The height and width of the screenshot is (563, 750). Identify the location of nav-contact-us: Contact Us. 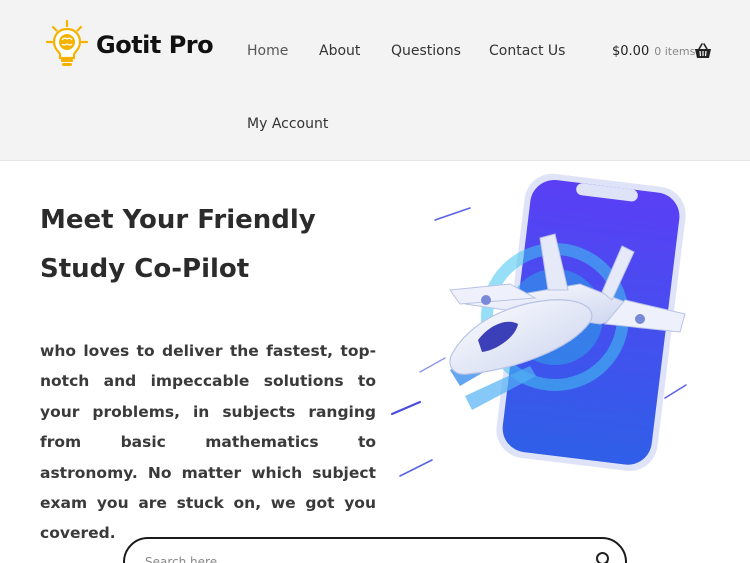
(527, 51).